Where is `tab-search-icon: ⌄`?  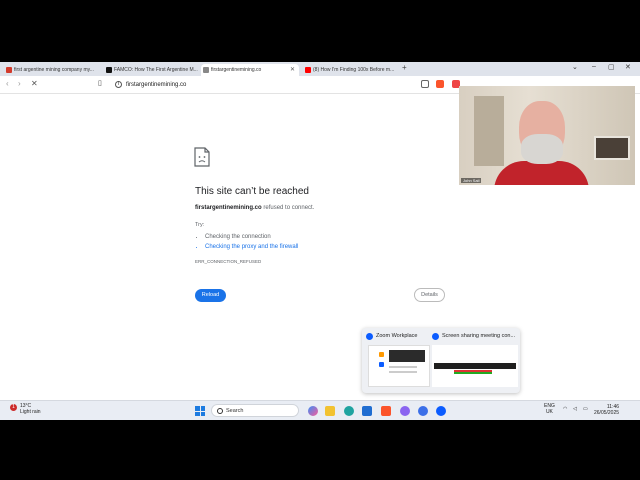
tab-search-icon: ⌄ is located at coordinates (575, 67).